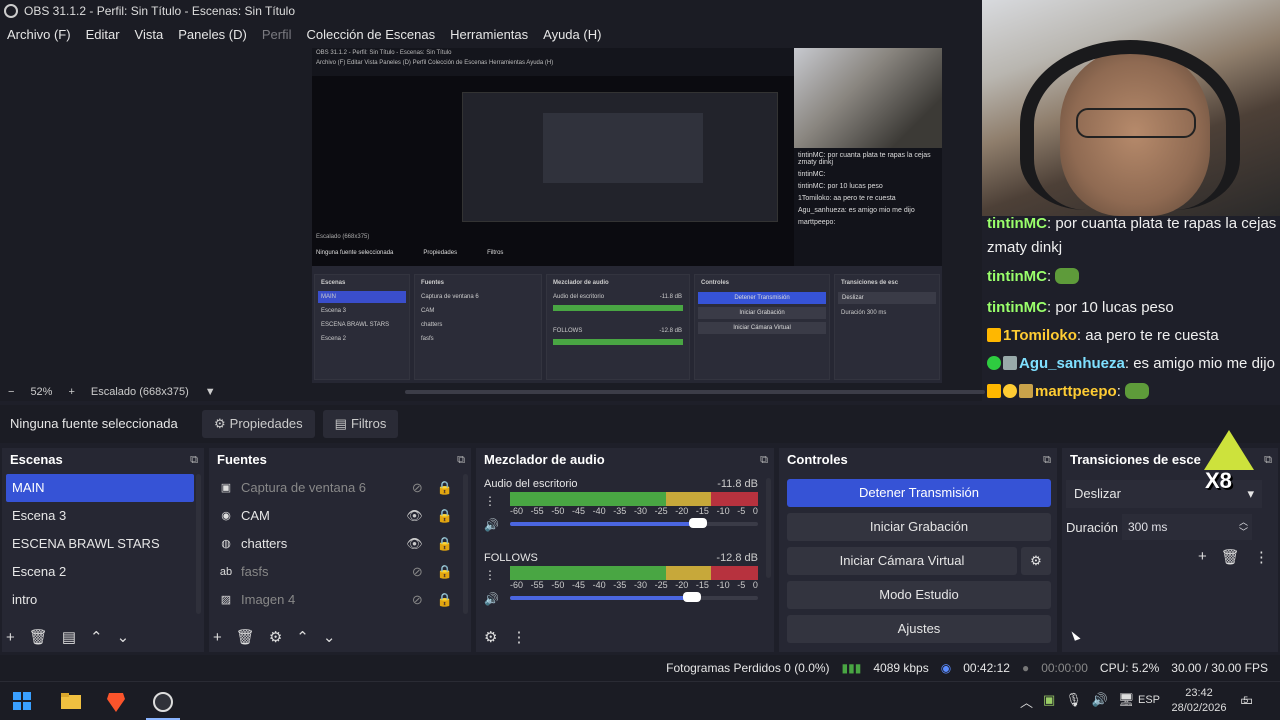  I want to click on scene-filters-icon: ▤, so click(69, 637).